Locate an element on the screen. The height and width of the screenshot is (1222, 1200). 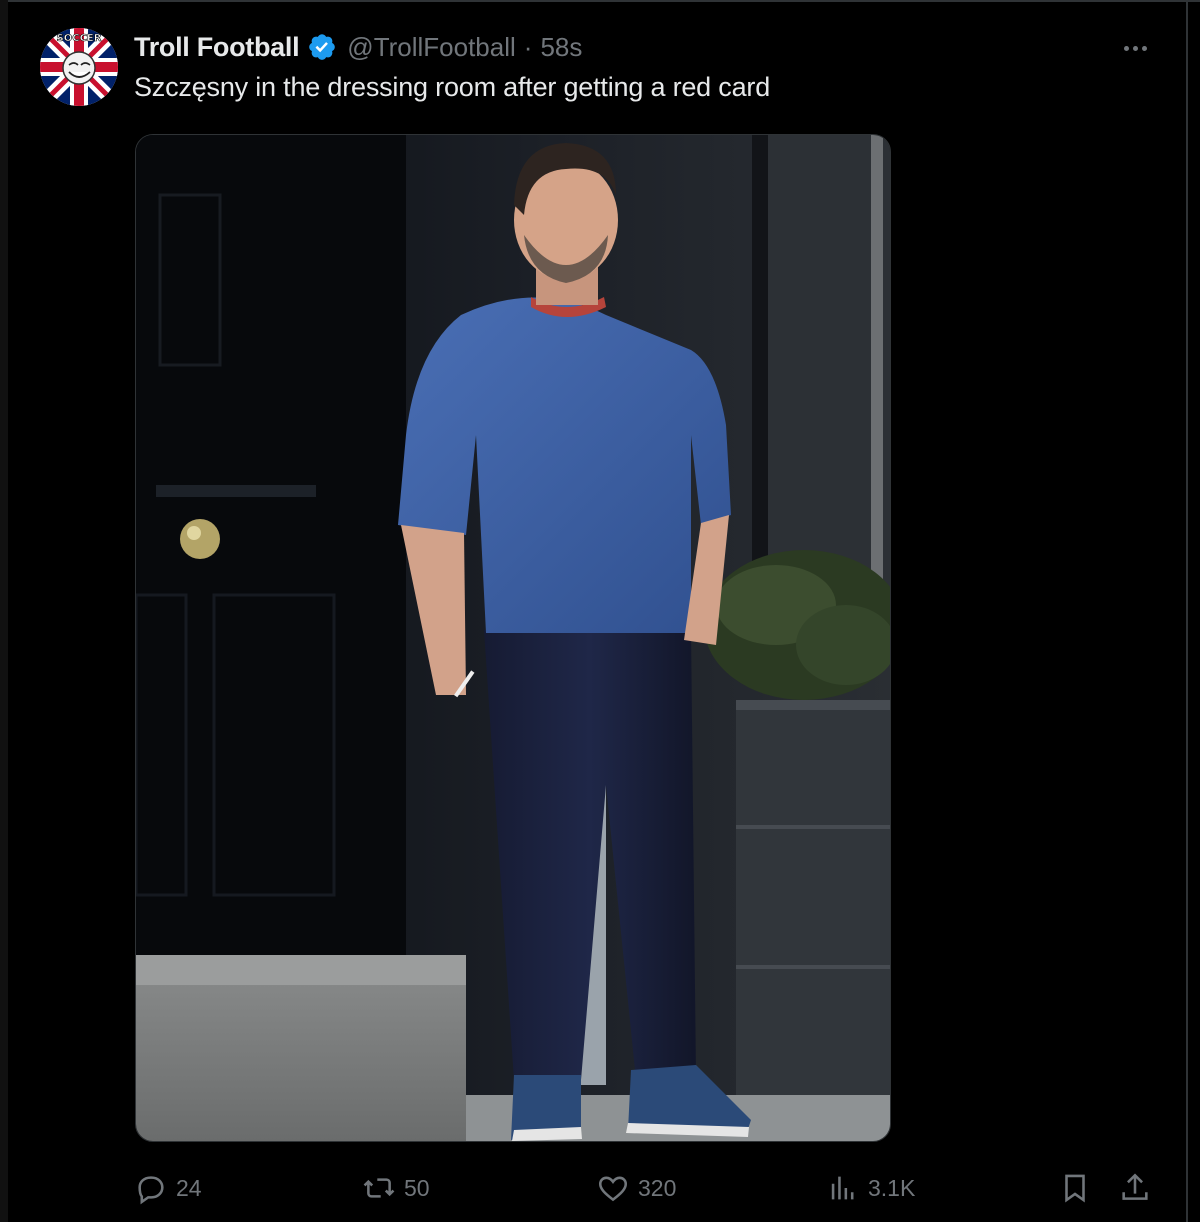
like-button: 320 is located at coordinates (636, 1188).